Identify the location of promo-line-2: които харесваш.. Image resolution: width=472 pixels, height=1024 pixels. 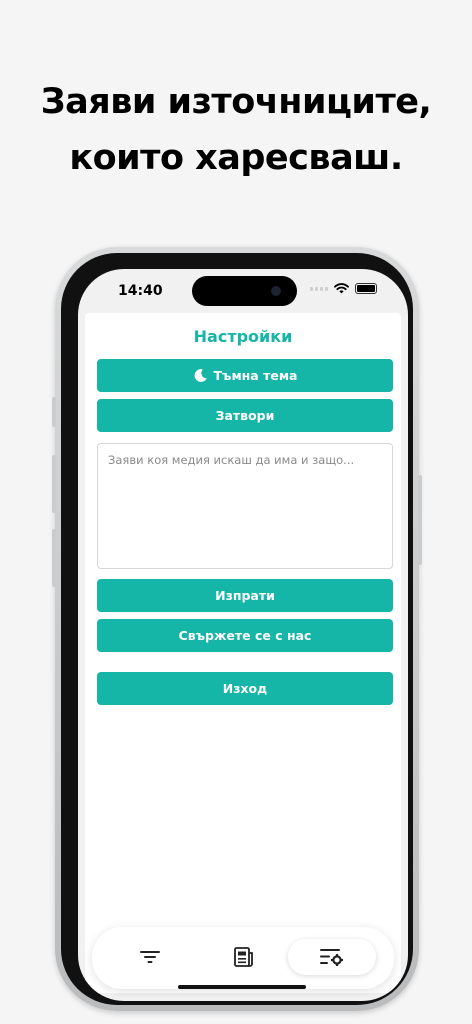
(236, 158).